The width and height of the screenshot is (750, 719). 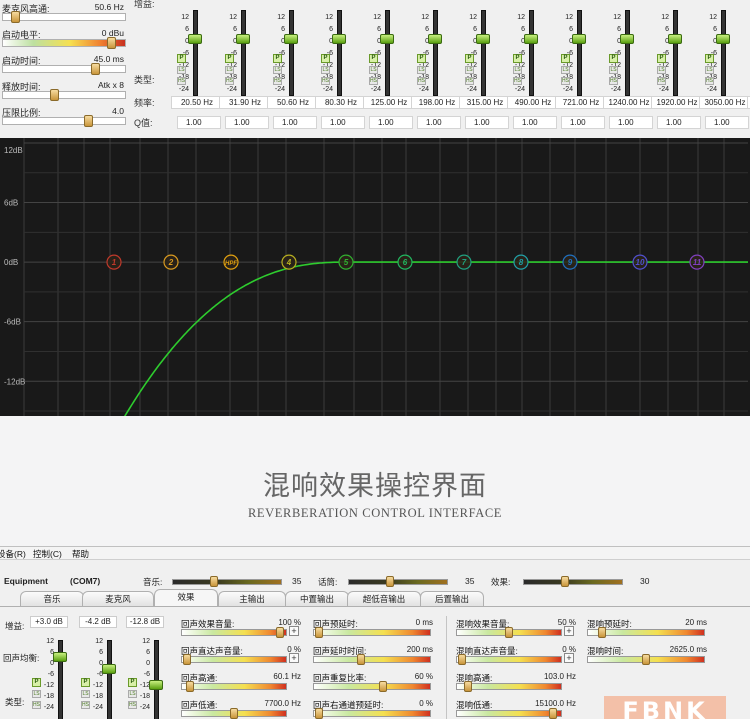 What do you see at coordinates (640, 262) in the screenshot?
I see `eq-band-node: 10` at bounding box center [640, 262].